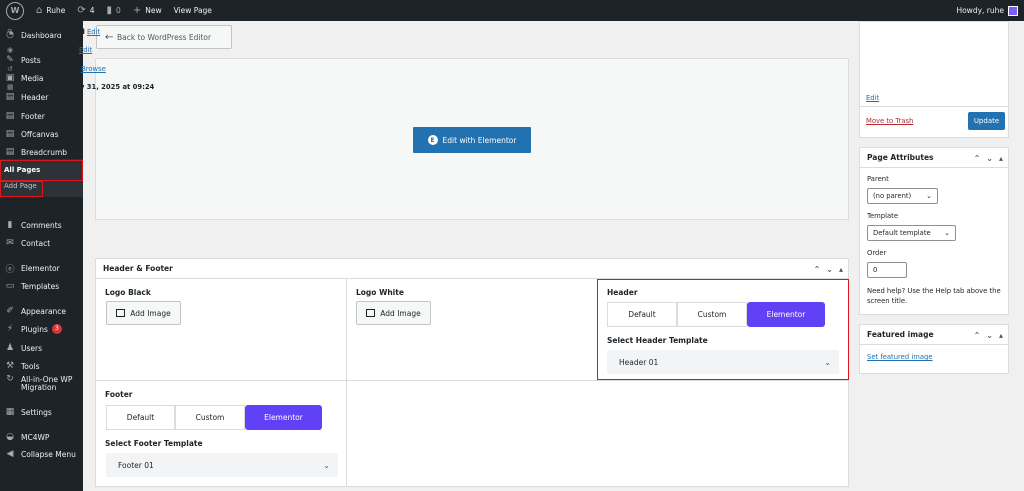  What do you see at coordinates (41, 311) in the screenshot?
I see `sidebar-item-appearance: ✐ Appearance` at bounding box center [41, 311].